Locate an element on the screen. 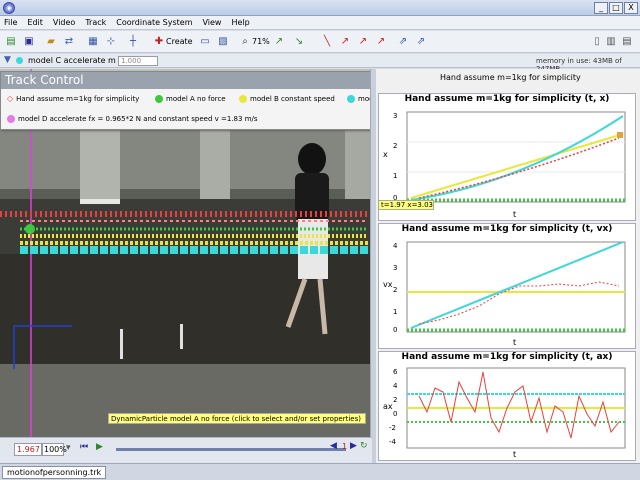 This screenshot has height=480, width=640. title-bar: ◉ _ □ X is located at coordinates (320, 8).